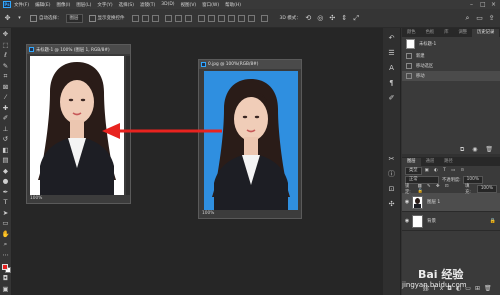  Describe the element at coordinates (210, 5) in the screenshot. I see `menu-window: 窗口(W)` at that location.